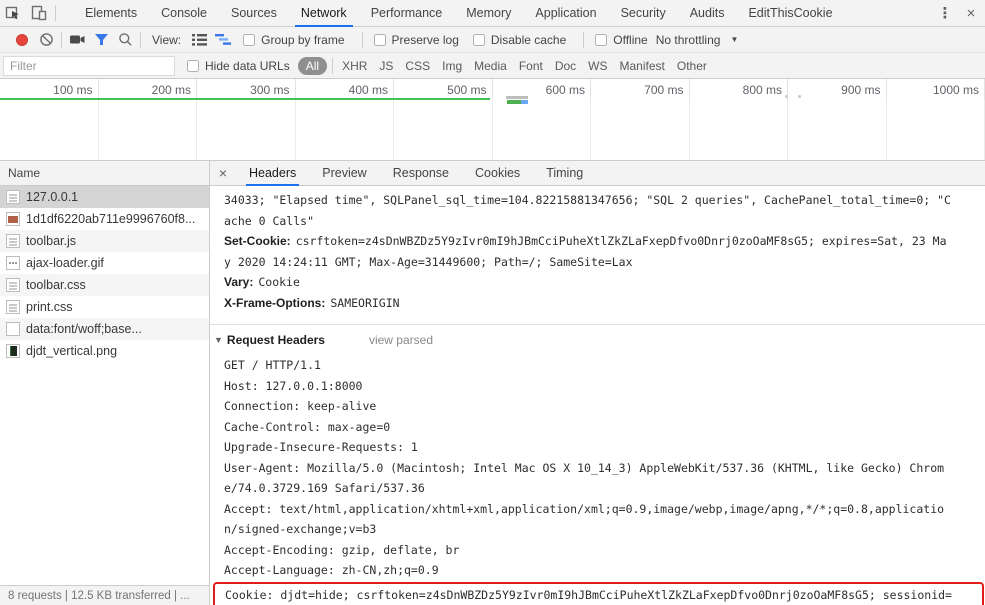 This screenshot has height=605, width=985. I want to click on filter-icon, so click(101, 40).